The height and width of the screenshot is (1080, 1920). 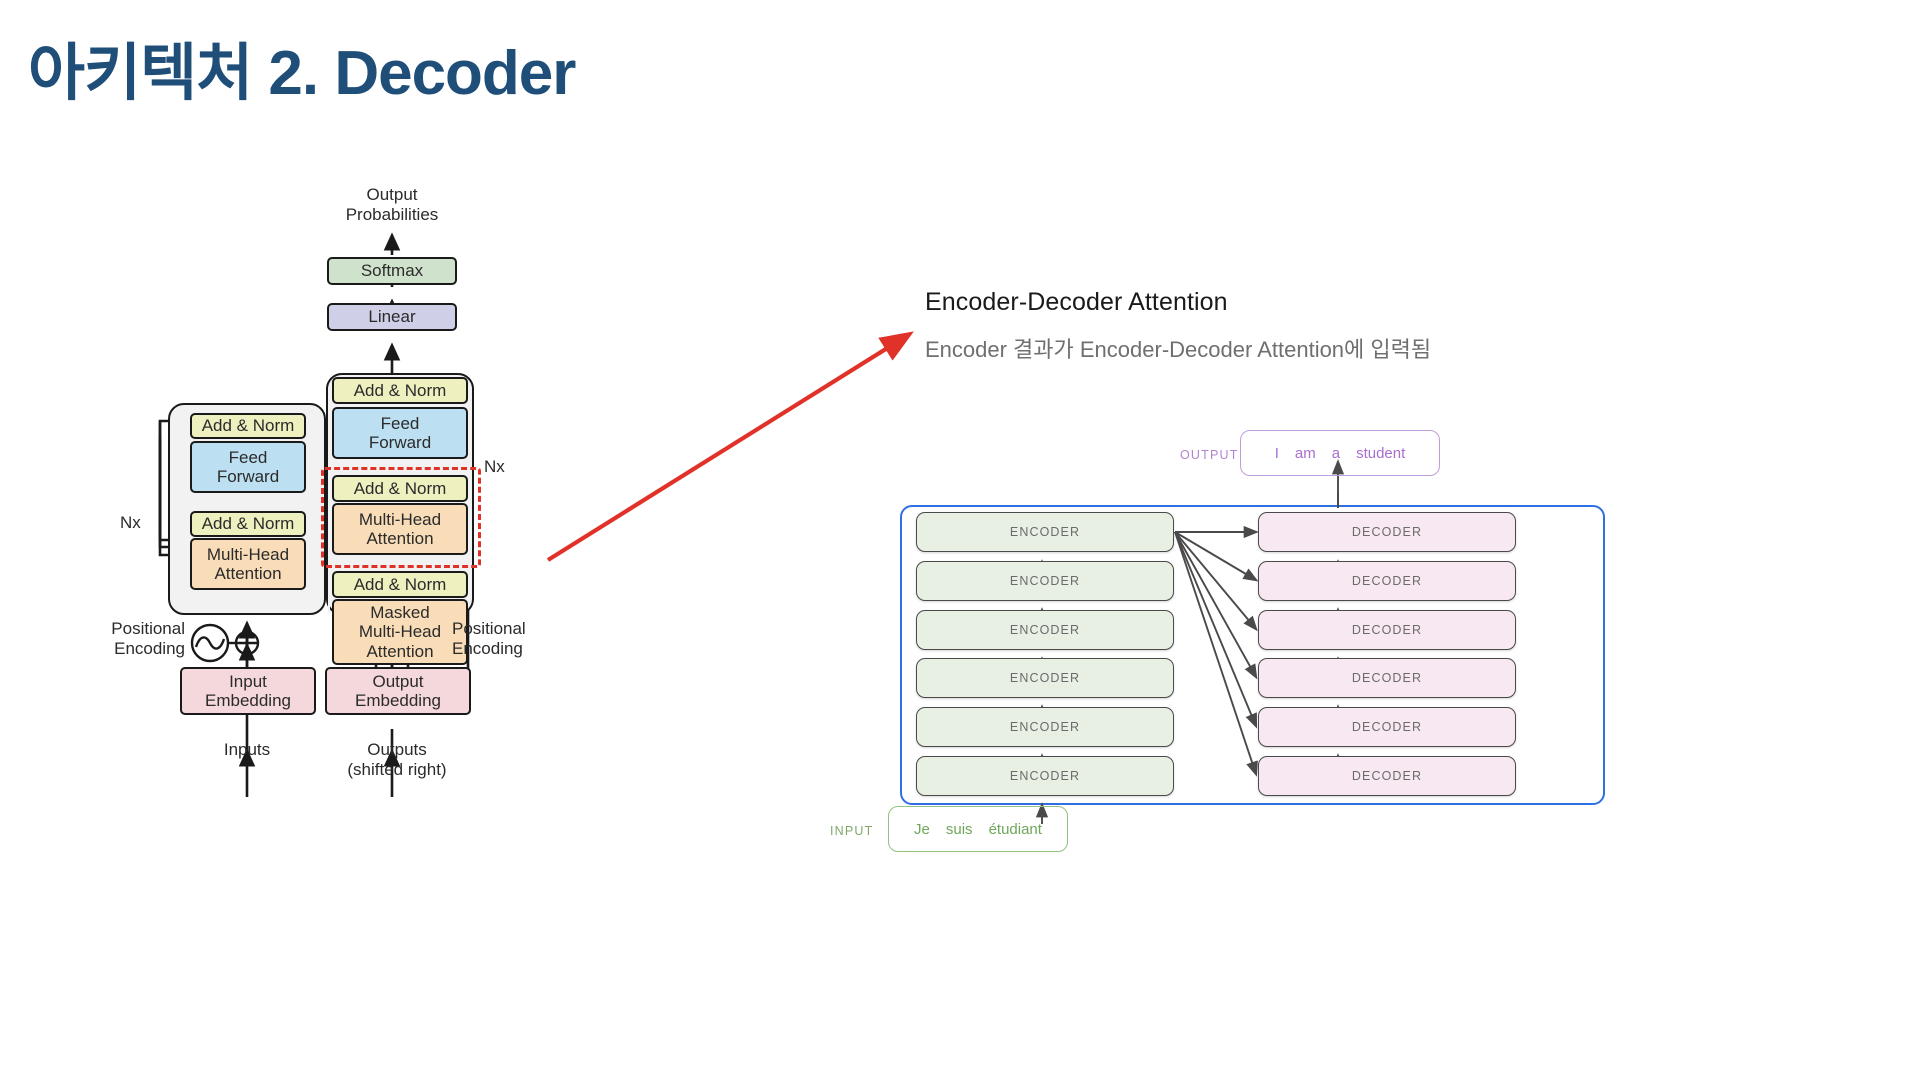 I want to click on decoder-cross-attention: Multi-Head Attention, so click(x=400, y=529).